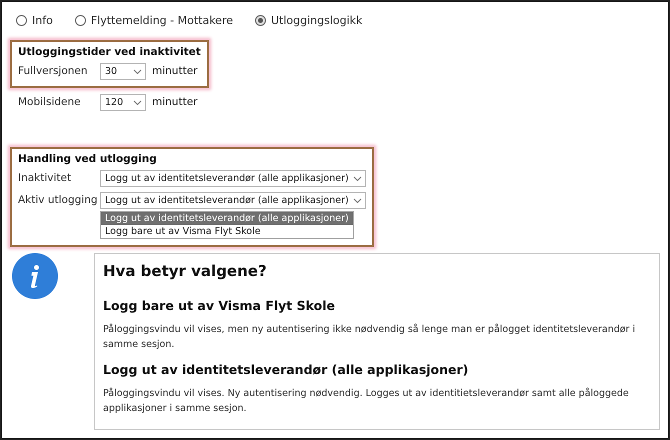  Describe the element at coordinates (58, 199) in the screenshot. I see `field-label: Aktiv utlogging` at that location.